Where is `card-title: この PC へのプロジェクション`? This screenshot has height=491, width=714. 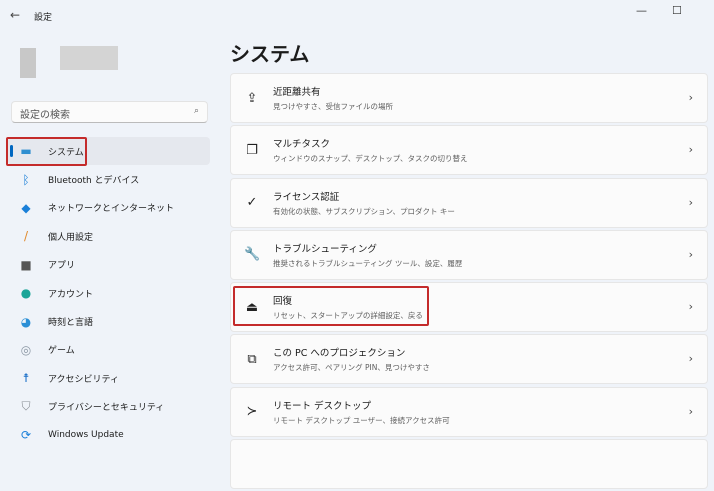
card-title: この PC へのプロジェクション is located at coordinates (339, 354).